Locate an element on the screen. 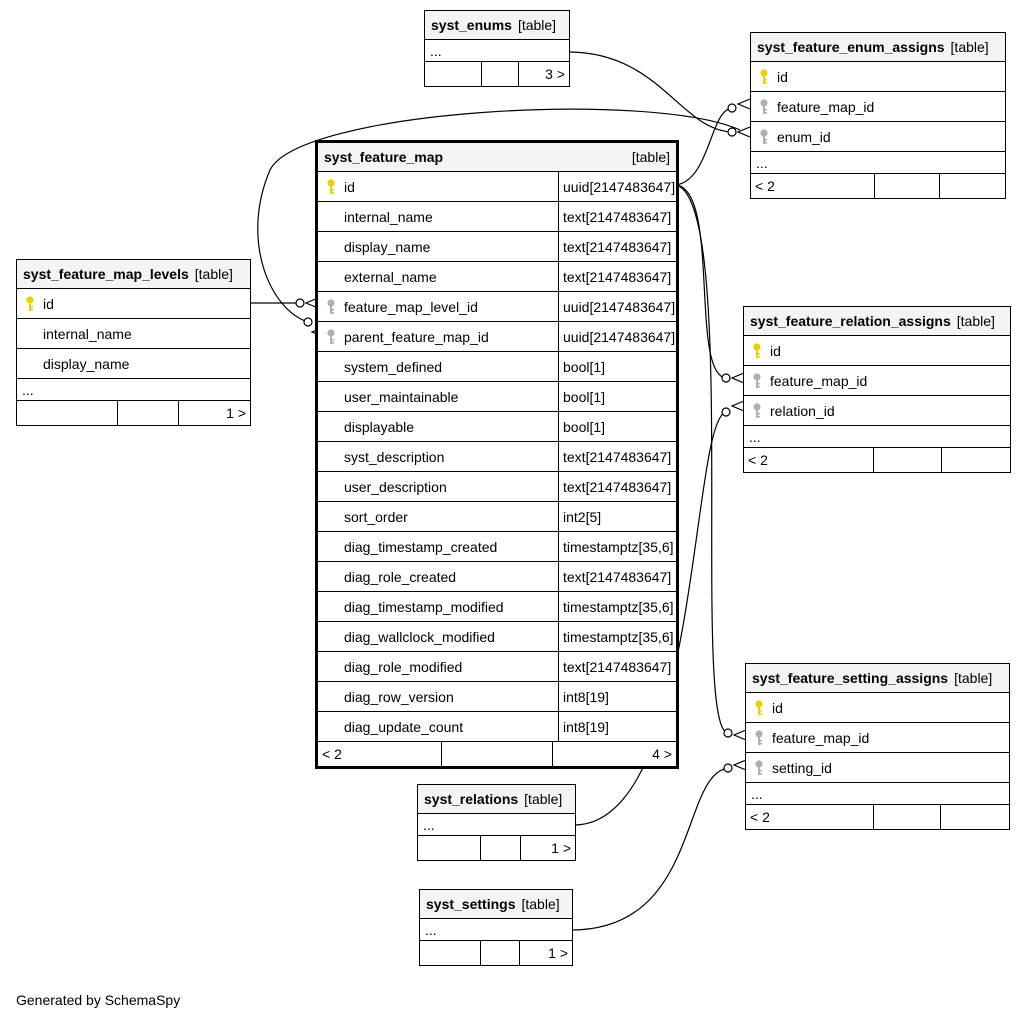 This screenshot has width=1027, height=1021. column-name: user_description is located at coordinates (395, 486).